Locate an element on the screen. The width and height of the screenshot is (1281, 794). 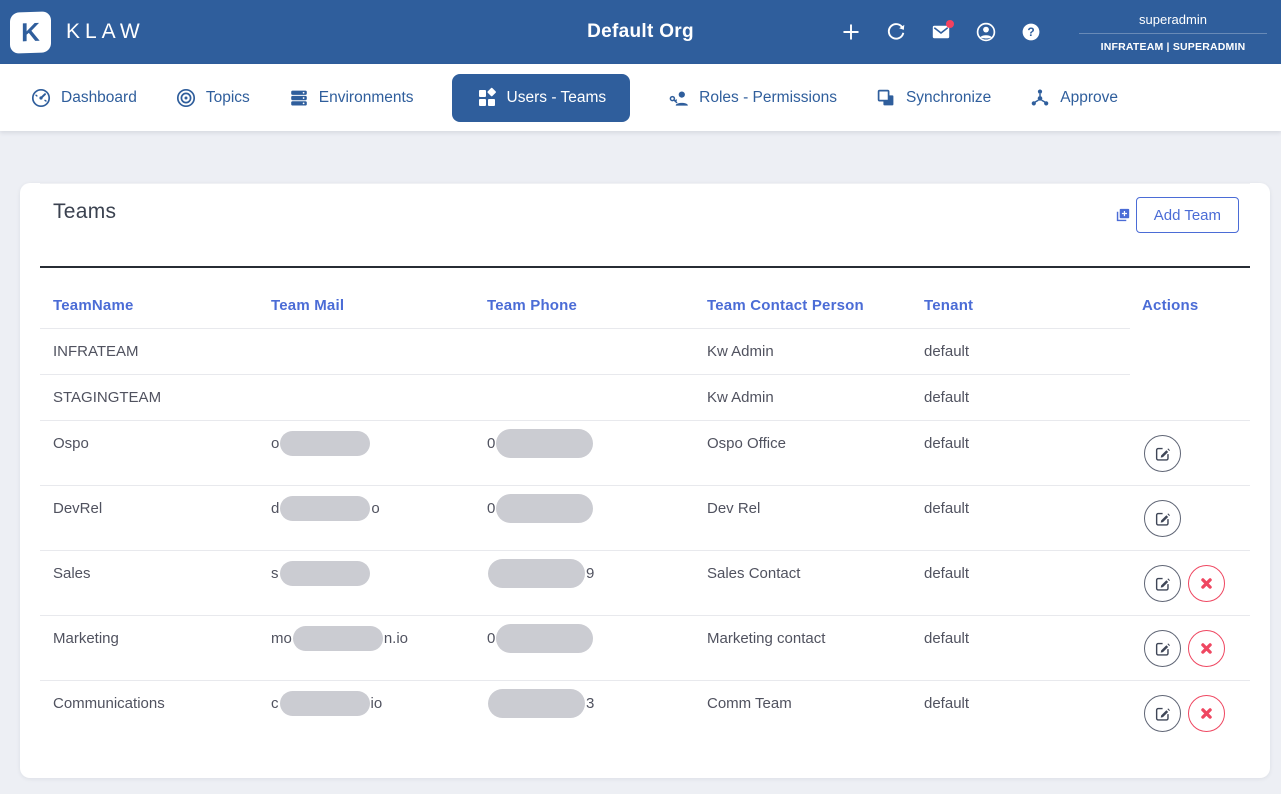
team-mail-cell: mo n.io is located at coordinates (366, 648).